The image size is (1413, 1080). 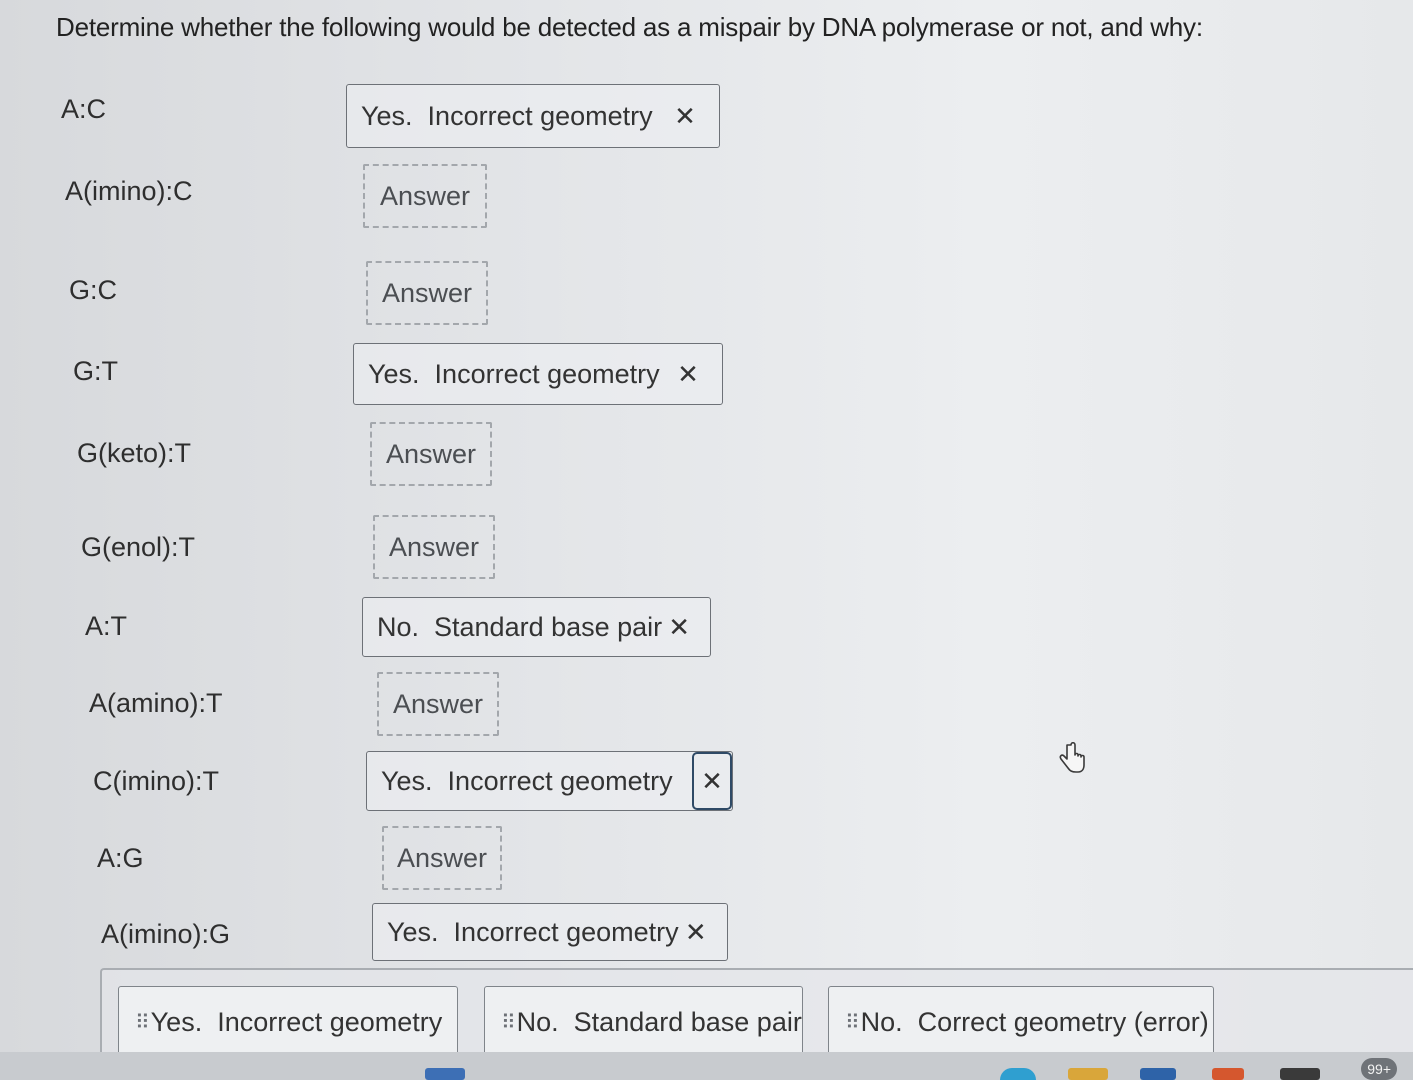 I want to click on hand-pointer-icon, so click(x=1072, y=757).